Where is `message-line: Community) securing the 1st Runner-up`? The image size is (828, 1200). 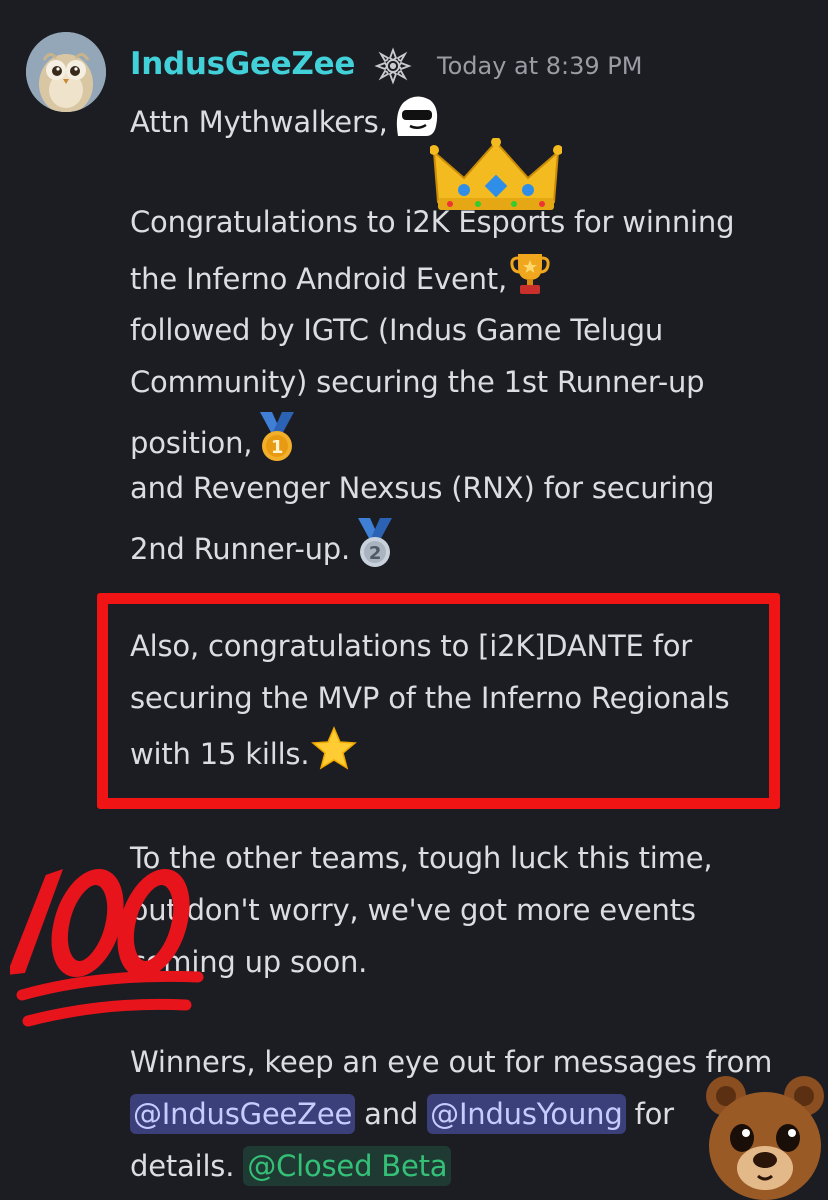 message-line: Community) securing the 1st Runner-up is located at coordinates (417, 382).